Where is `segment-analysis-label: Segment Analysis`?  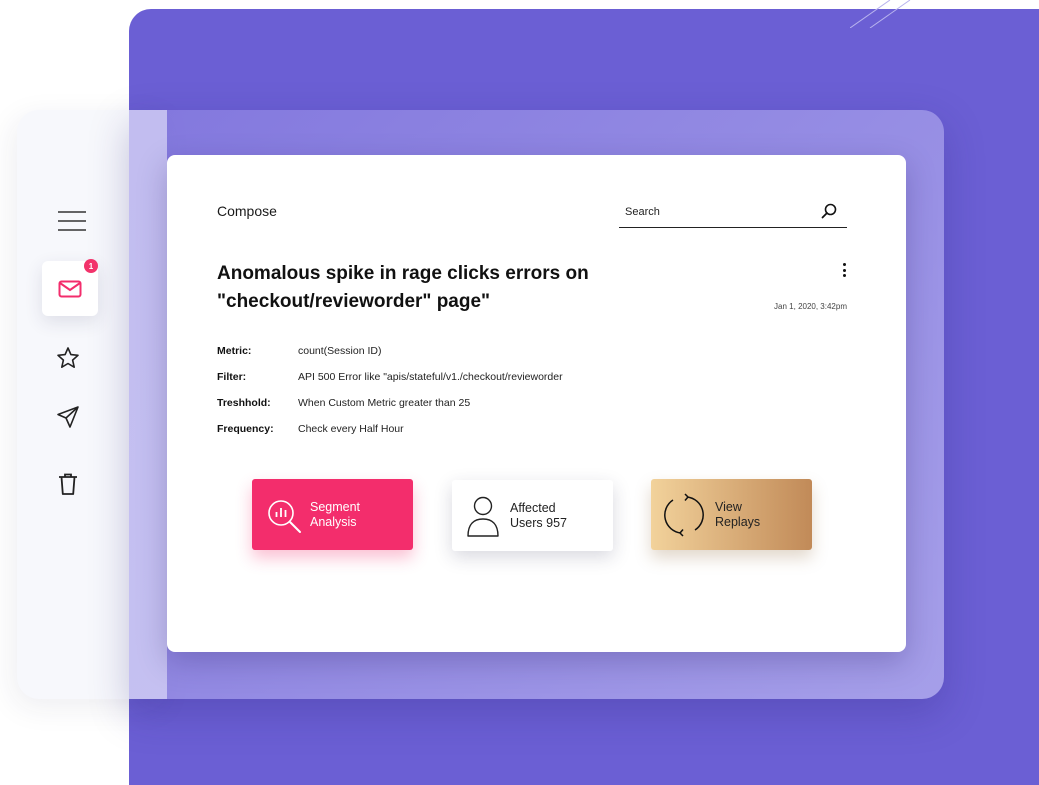 segment-analysis-label: Segment Analysis is located at coordinates (335, 514).